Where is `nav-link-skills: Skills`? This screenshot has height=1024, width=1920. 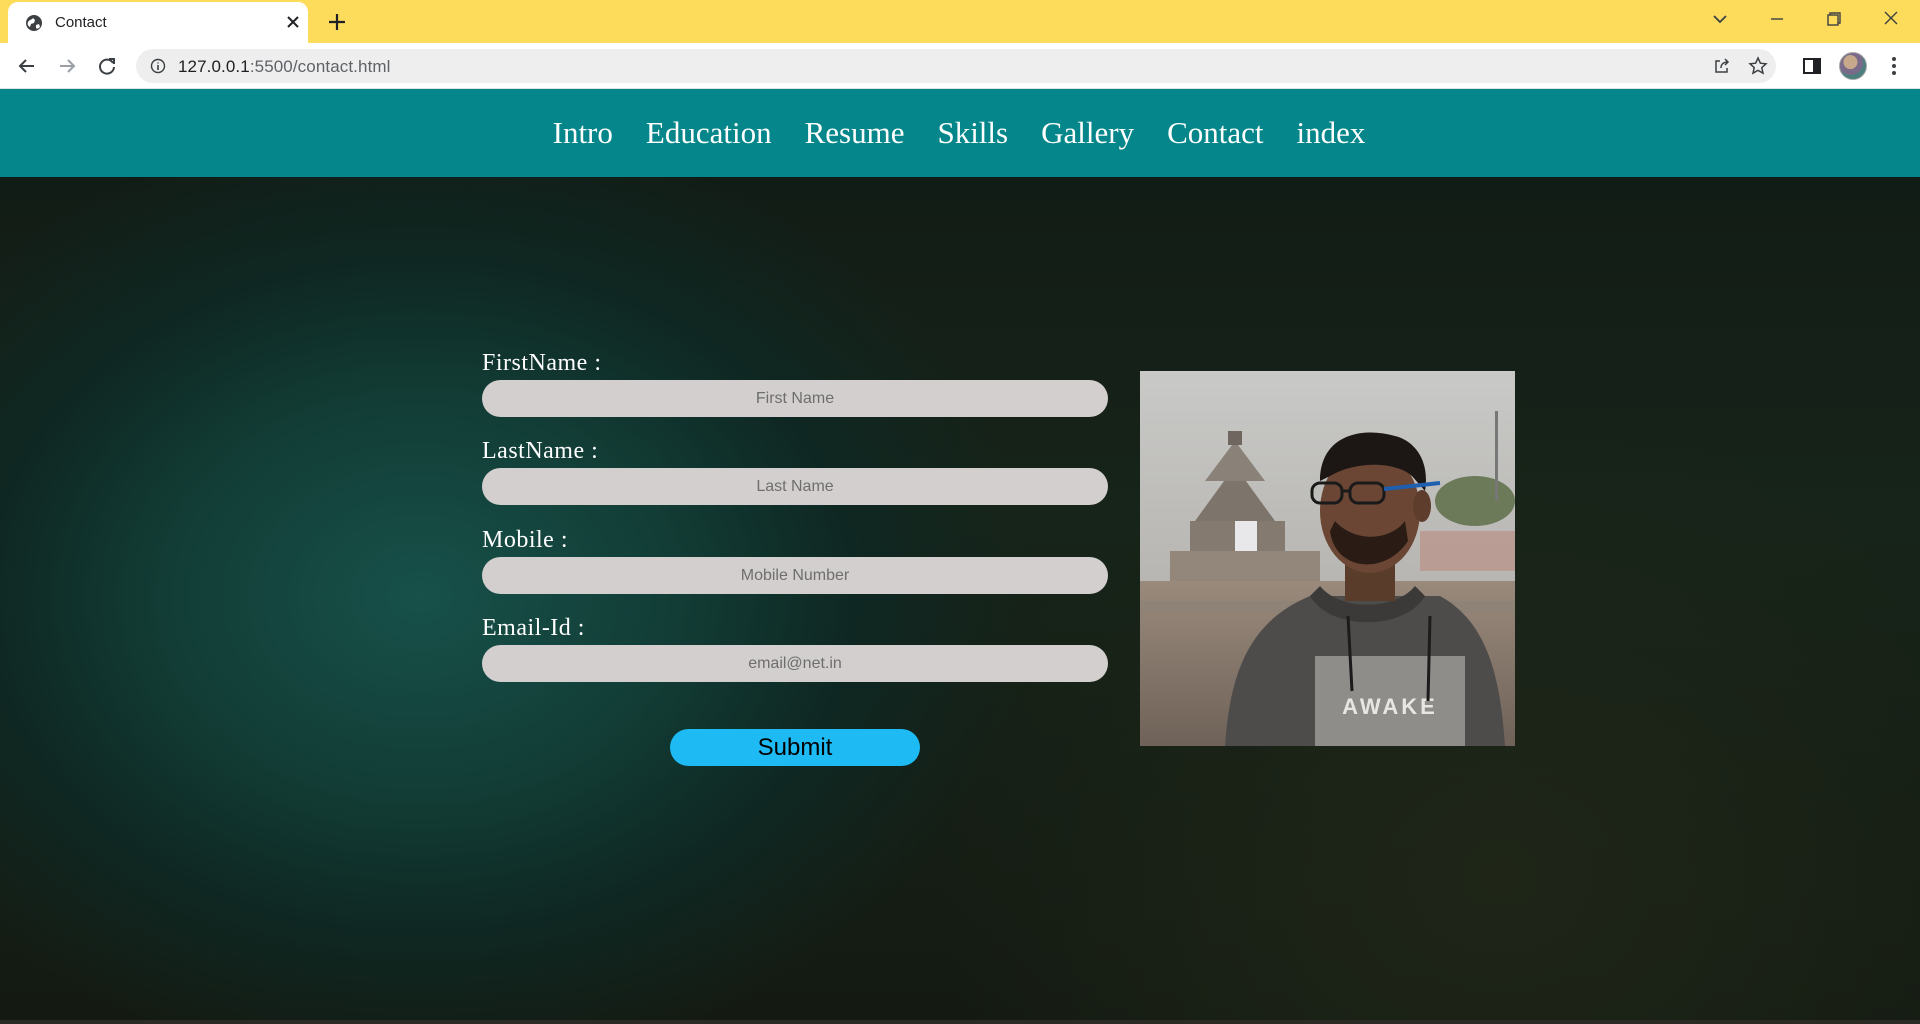
nav-link-skills: Skills is located at coordinates (972, 133).